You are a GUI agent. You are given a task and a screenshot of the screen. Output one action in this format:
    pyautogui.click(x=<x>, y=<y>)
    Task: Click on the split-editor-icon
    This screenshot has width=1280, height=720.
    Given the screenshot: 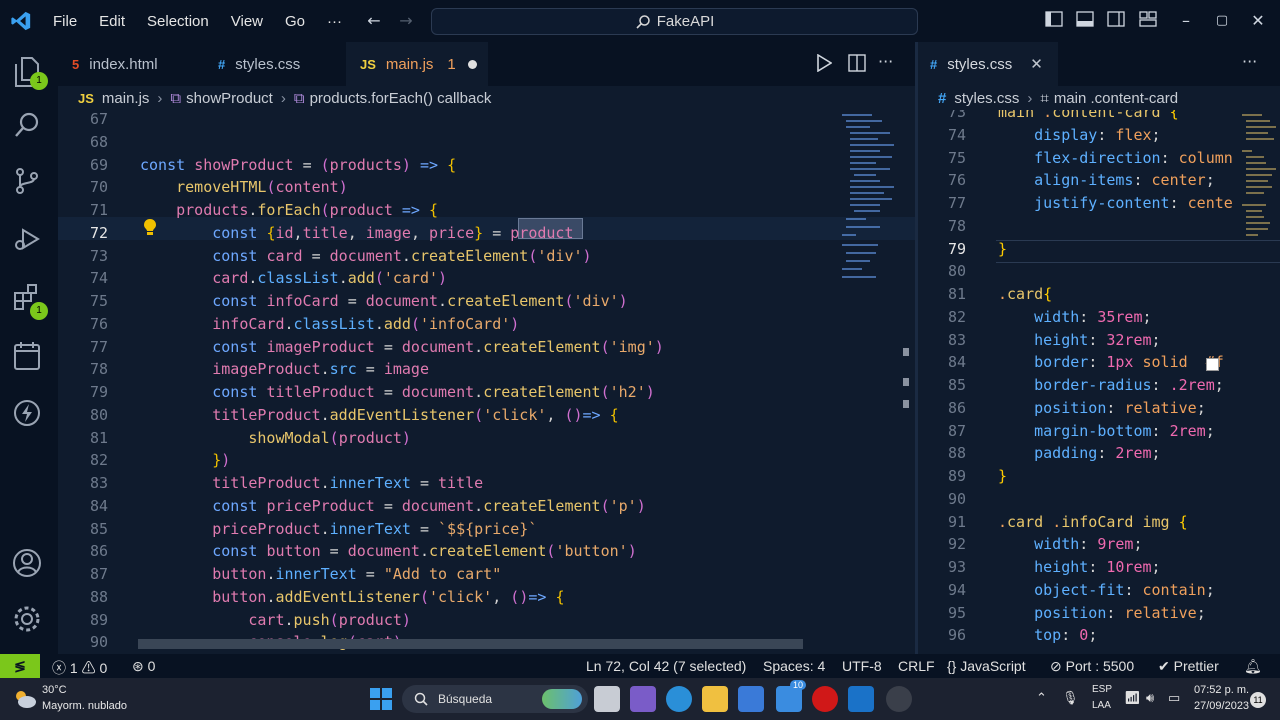 What is the action you would take?
    pyautogui.click(x=857, y=65)
    